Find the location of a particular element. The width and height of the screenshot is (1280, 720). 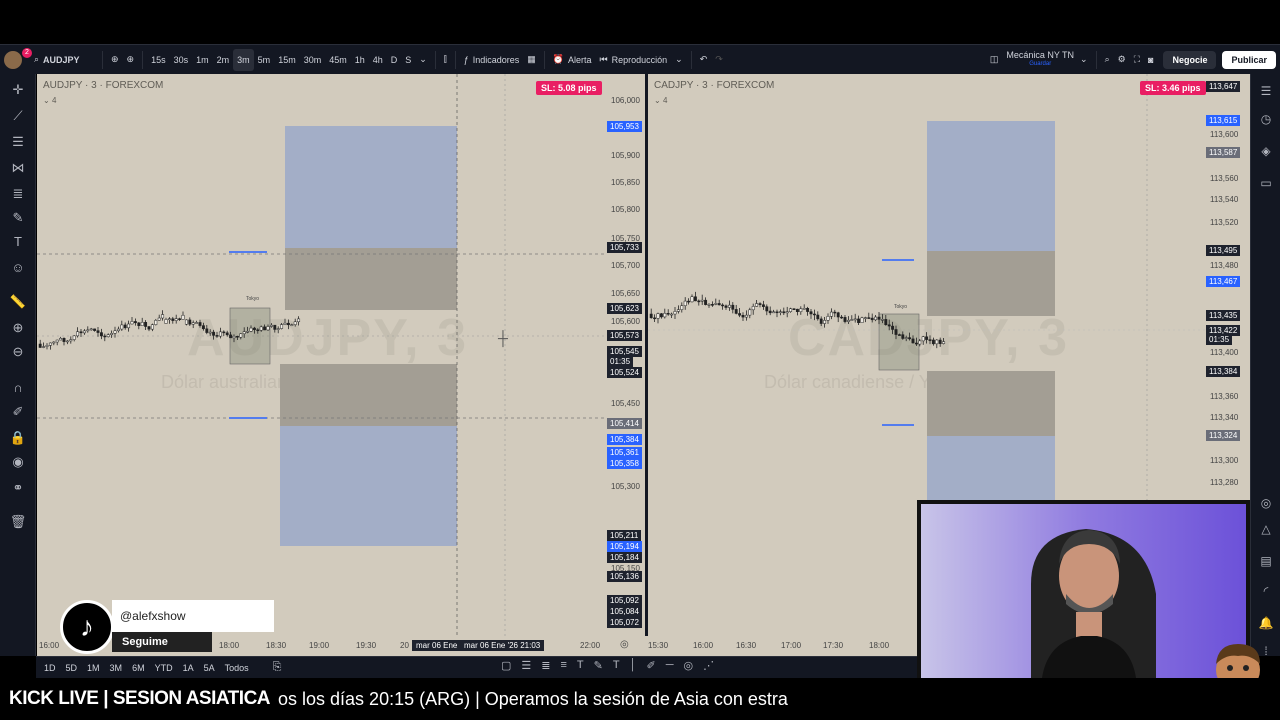

watchlist-icon: ☰ is located at coordinates (1266, 91).